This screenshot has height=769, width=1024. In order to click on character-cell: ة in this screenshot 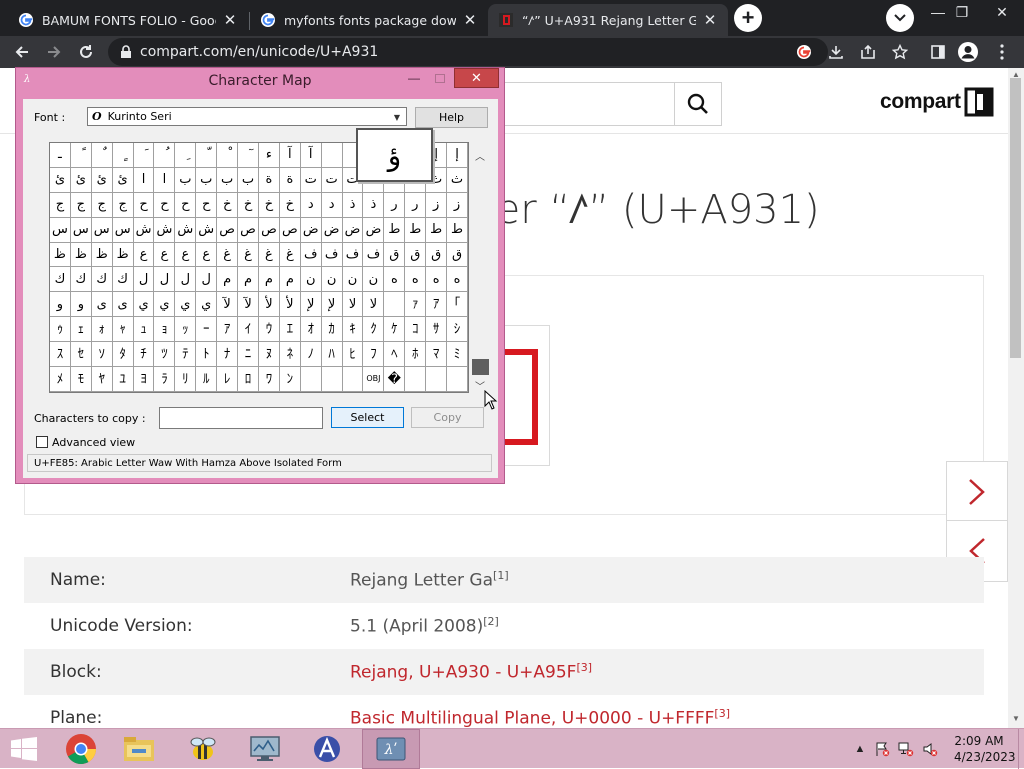, I will do `click(269, 180)`.